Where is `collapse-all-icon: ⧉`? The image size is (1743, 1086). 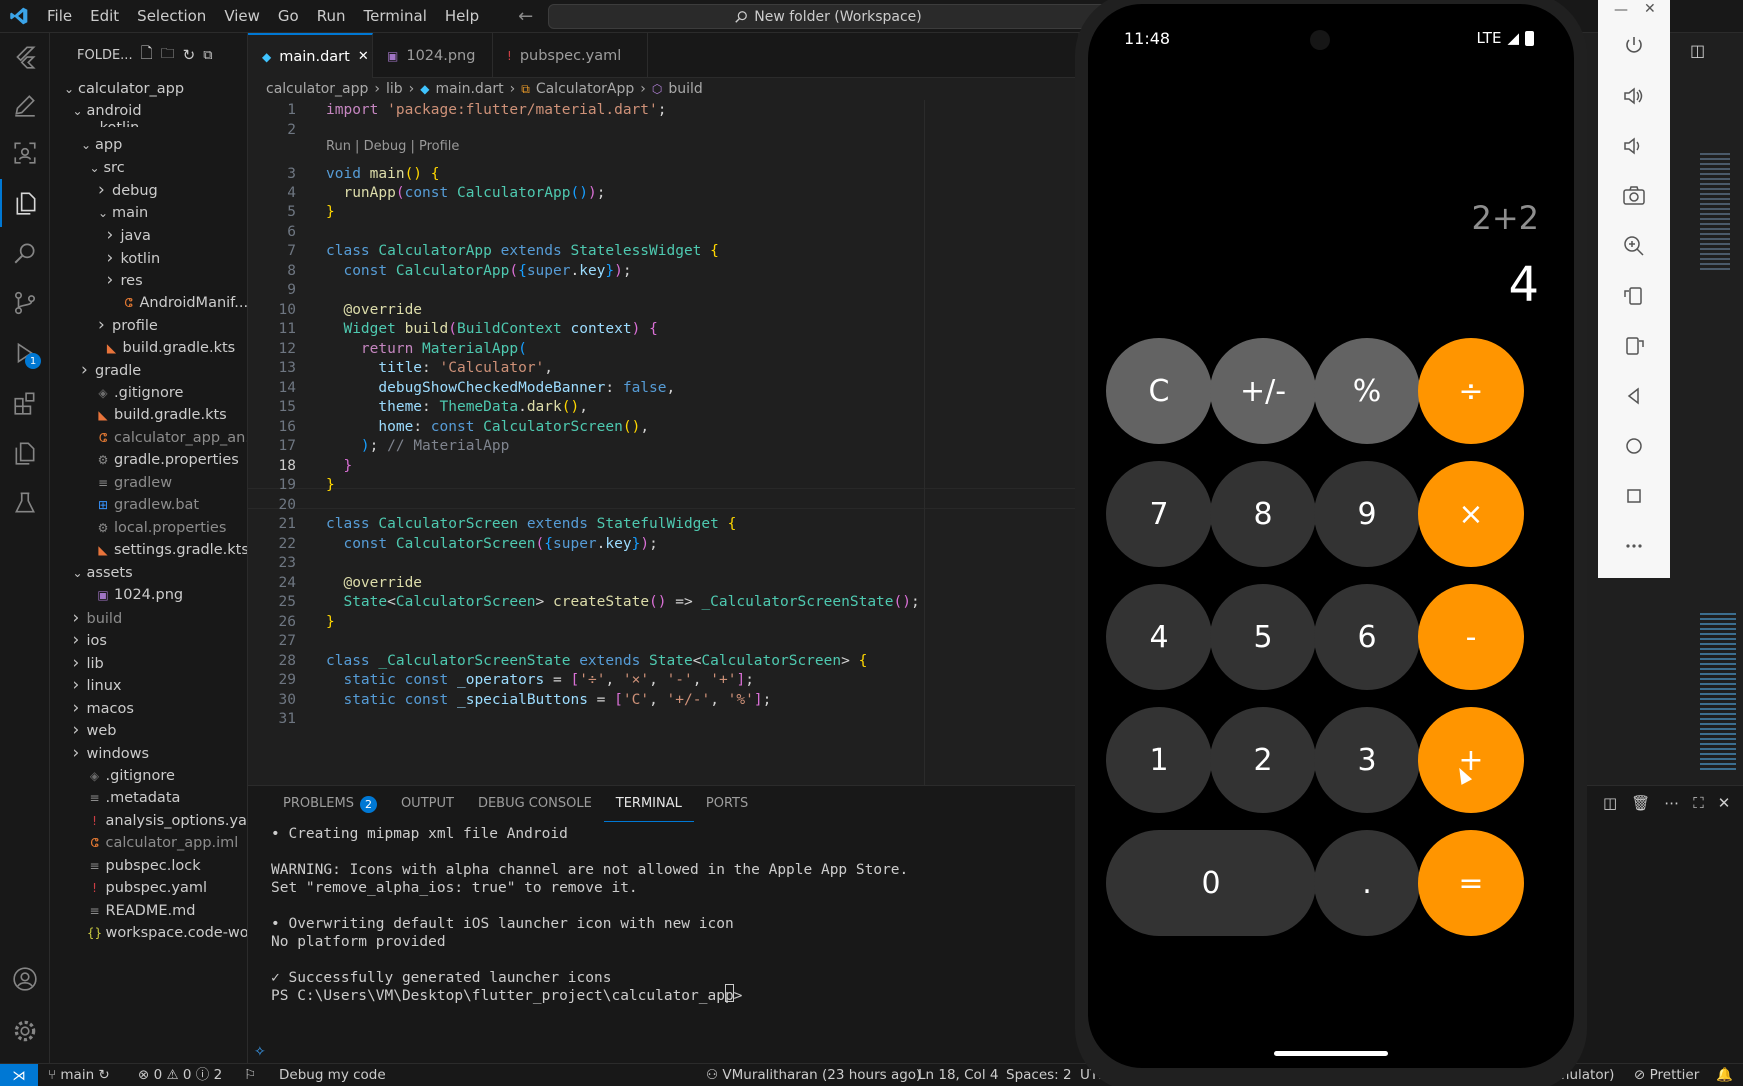 collapse-all-icon: ⧉ is located at coordinates (207, 55).